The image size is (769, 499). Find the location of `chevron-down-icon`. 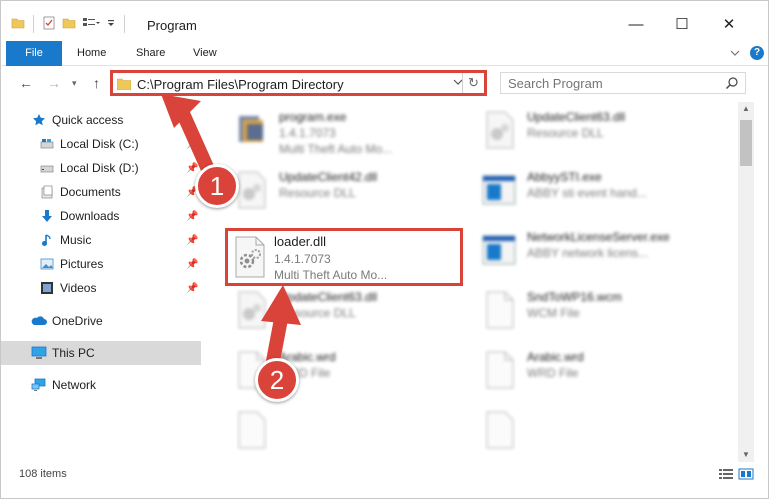

chevron-down-icon is located at coordinates (735, 53).